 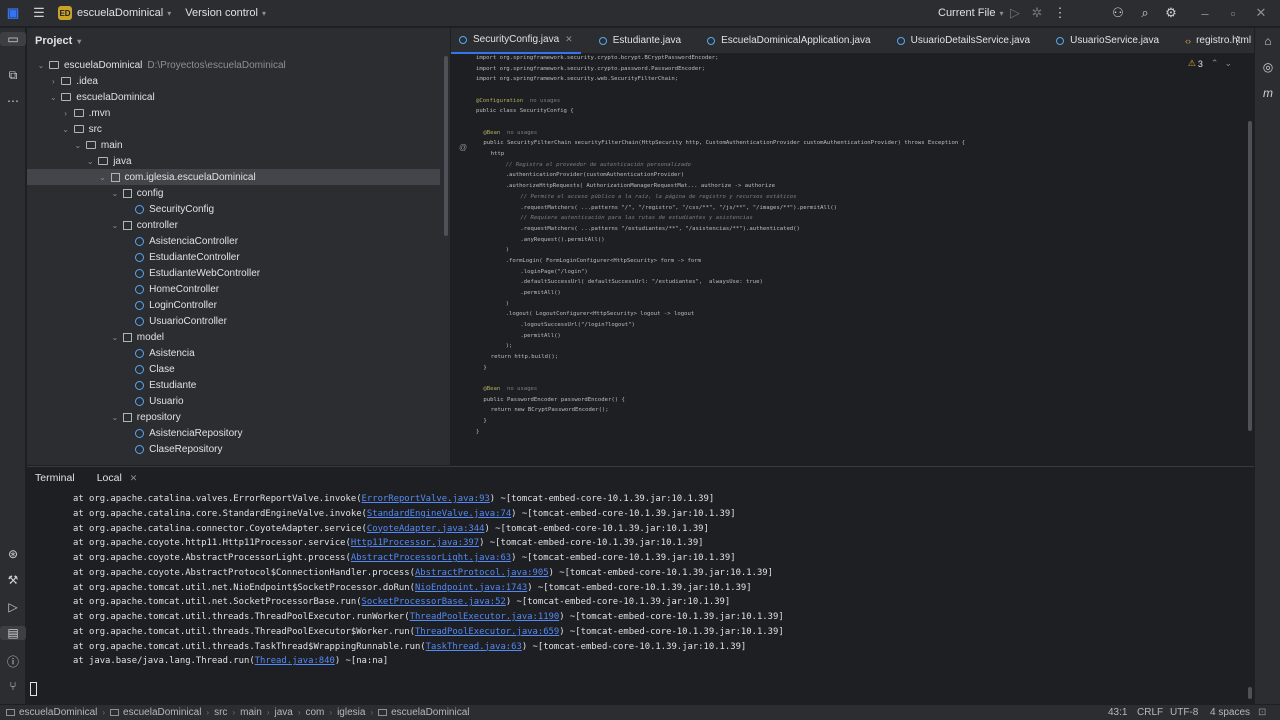 What do you see at coordinates (1250, 276) in the screenshot?
I see `editor-scrollbar` at bounding box center [1250, 276].